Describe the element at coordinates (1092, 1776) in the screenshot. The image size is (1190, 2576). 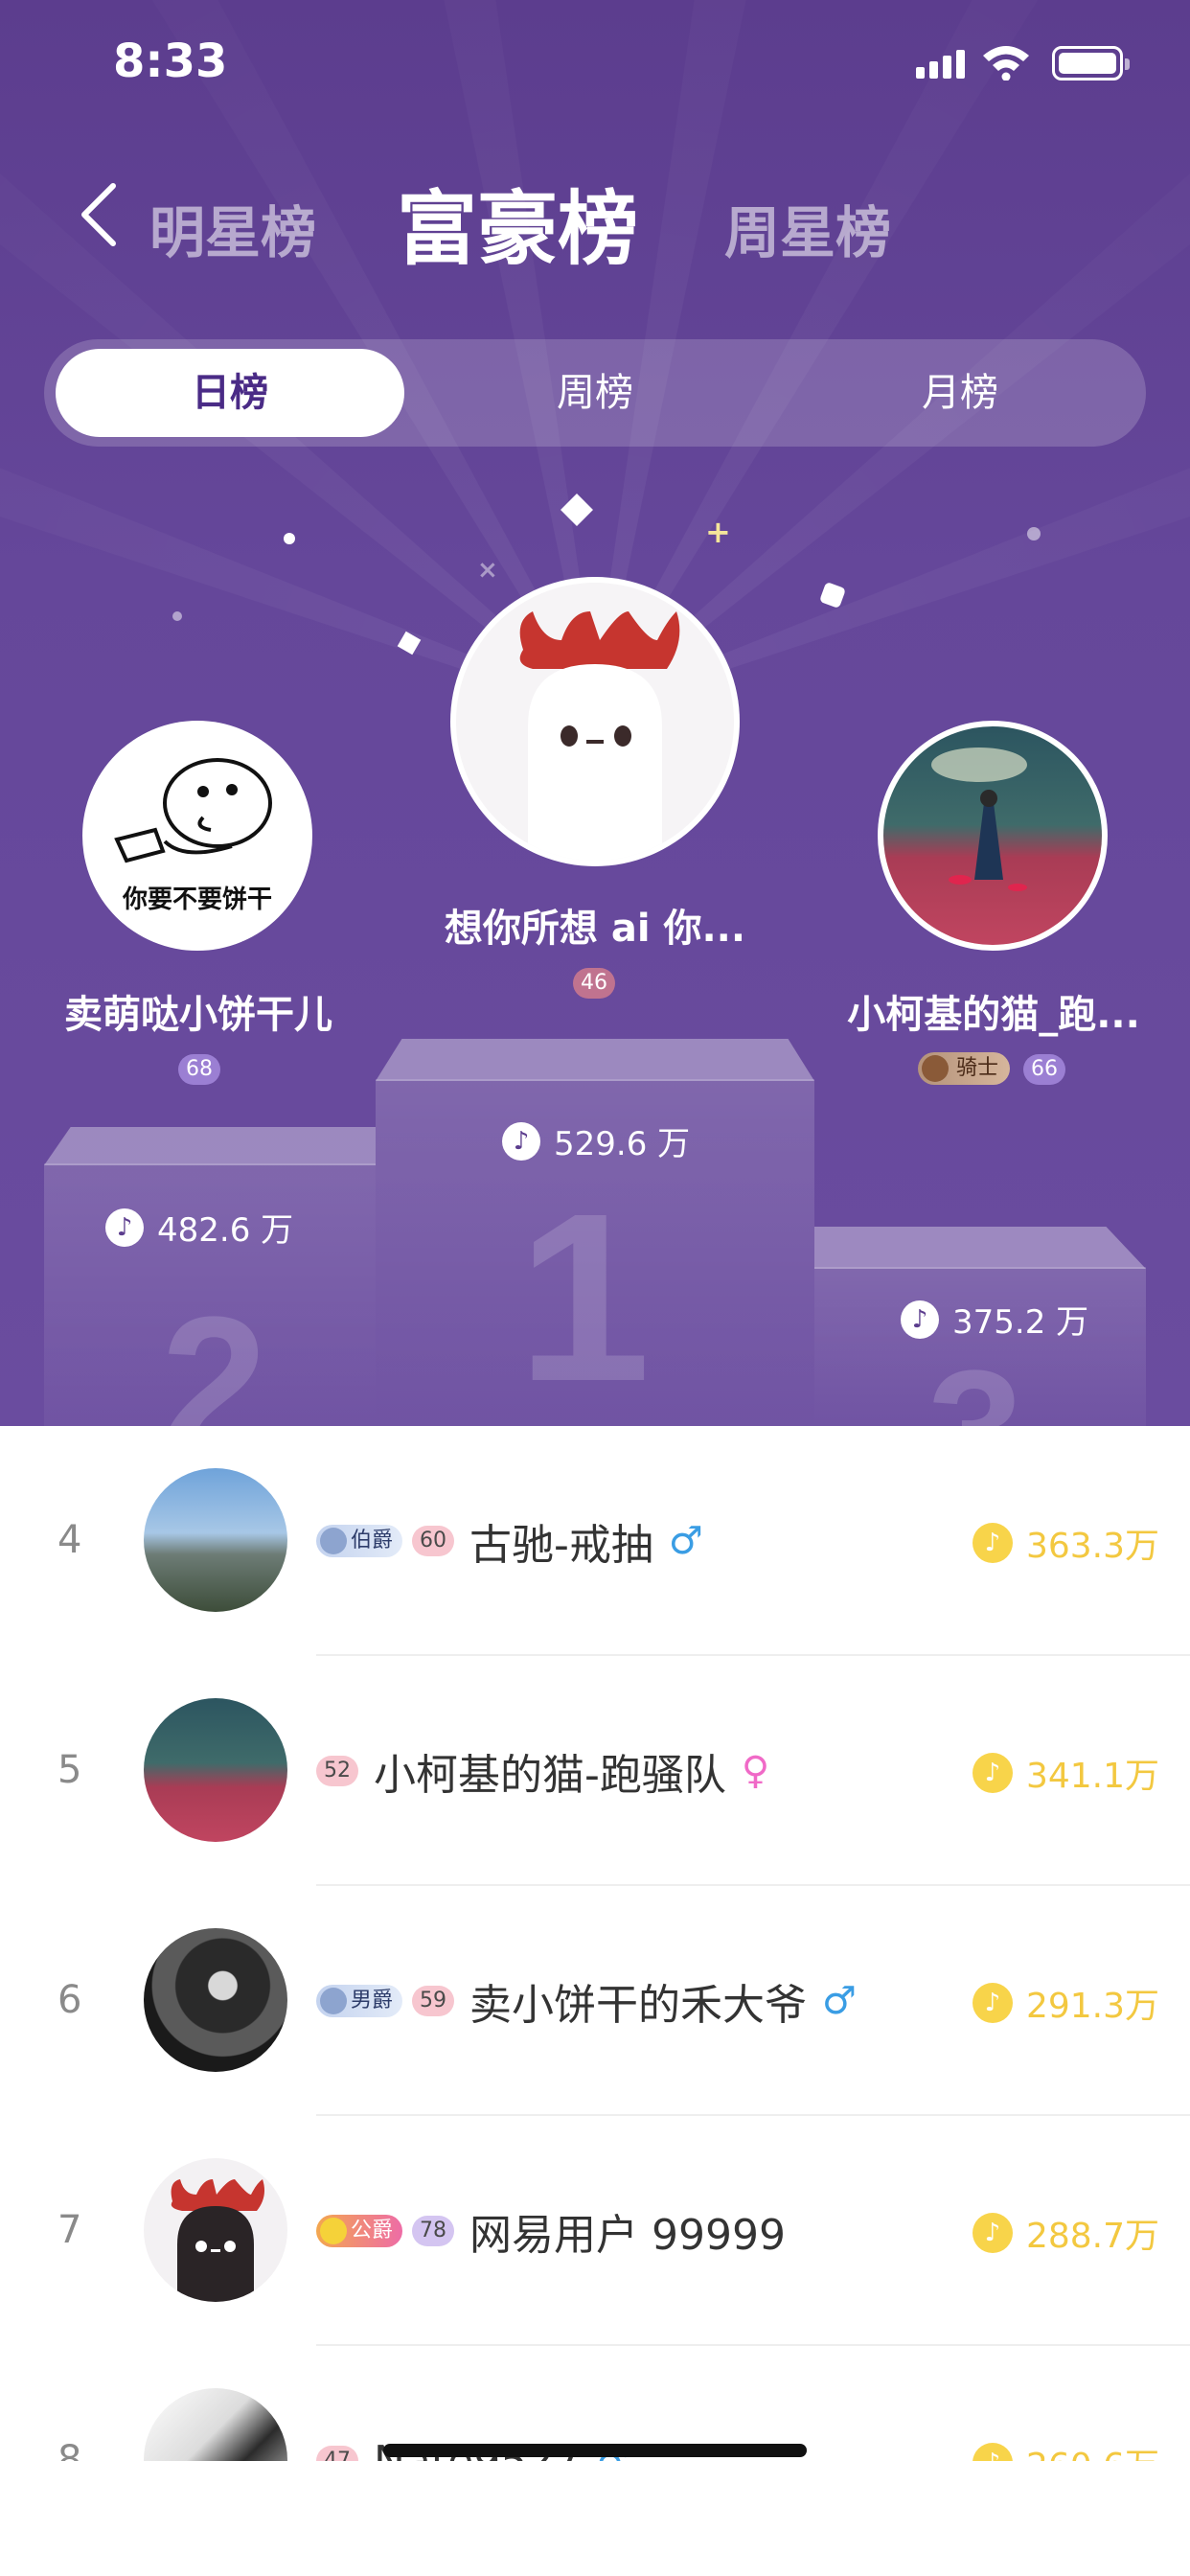
I see `amount-value: 341.1万` at that location.